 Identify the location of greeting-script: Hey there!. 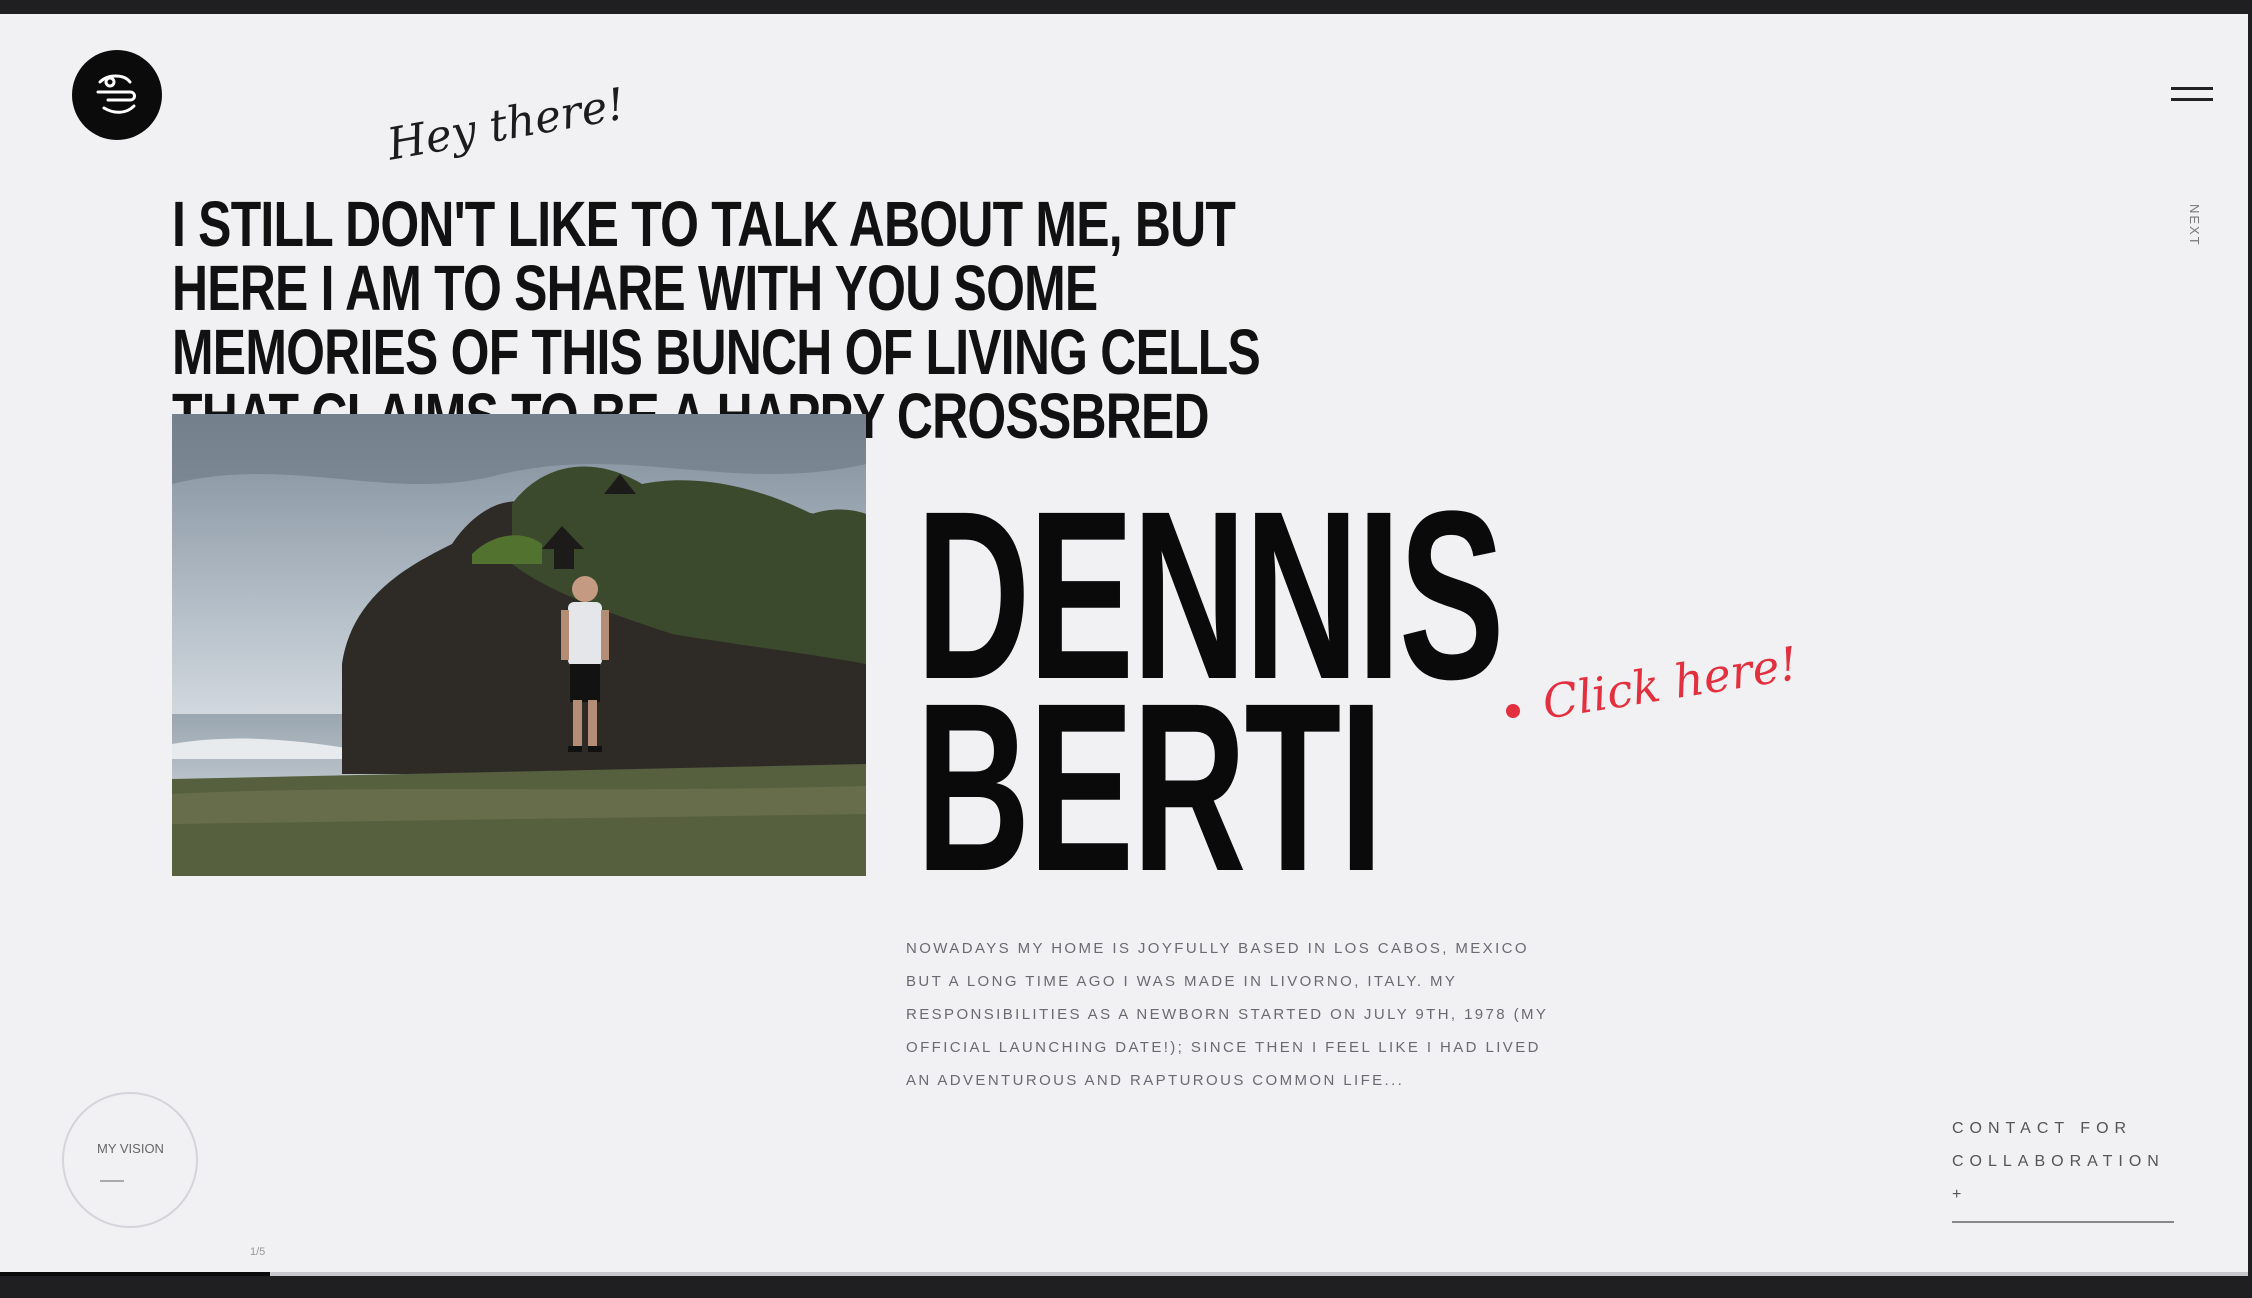
(506, 124).